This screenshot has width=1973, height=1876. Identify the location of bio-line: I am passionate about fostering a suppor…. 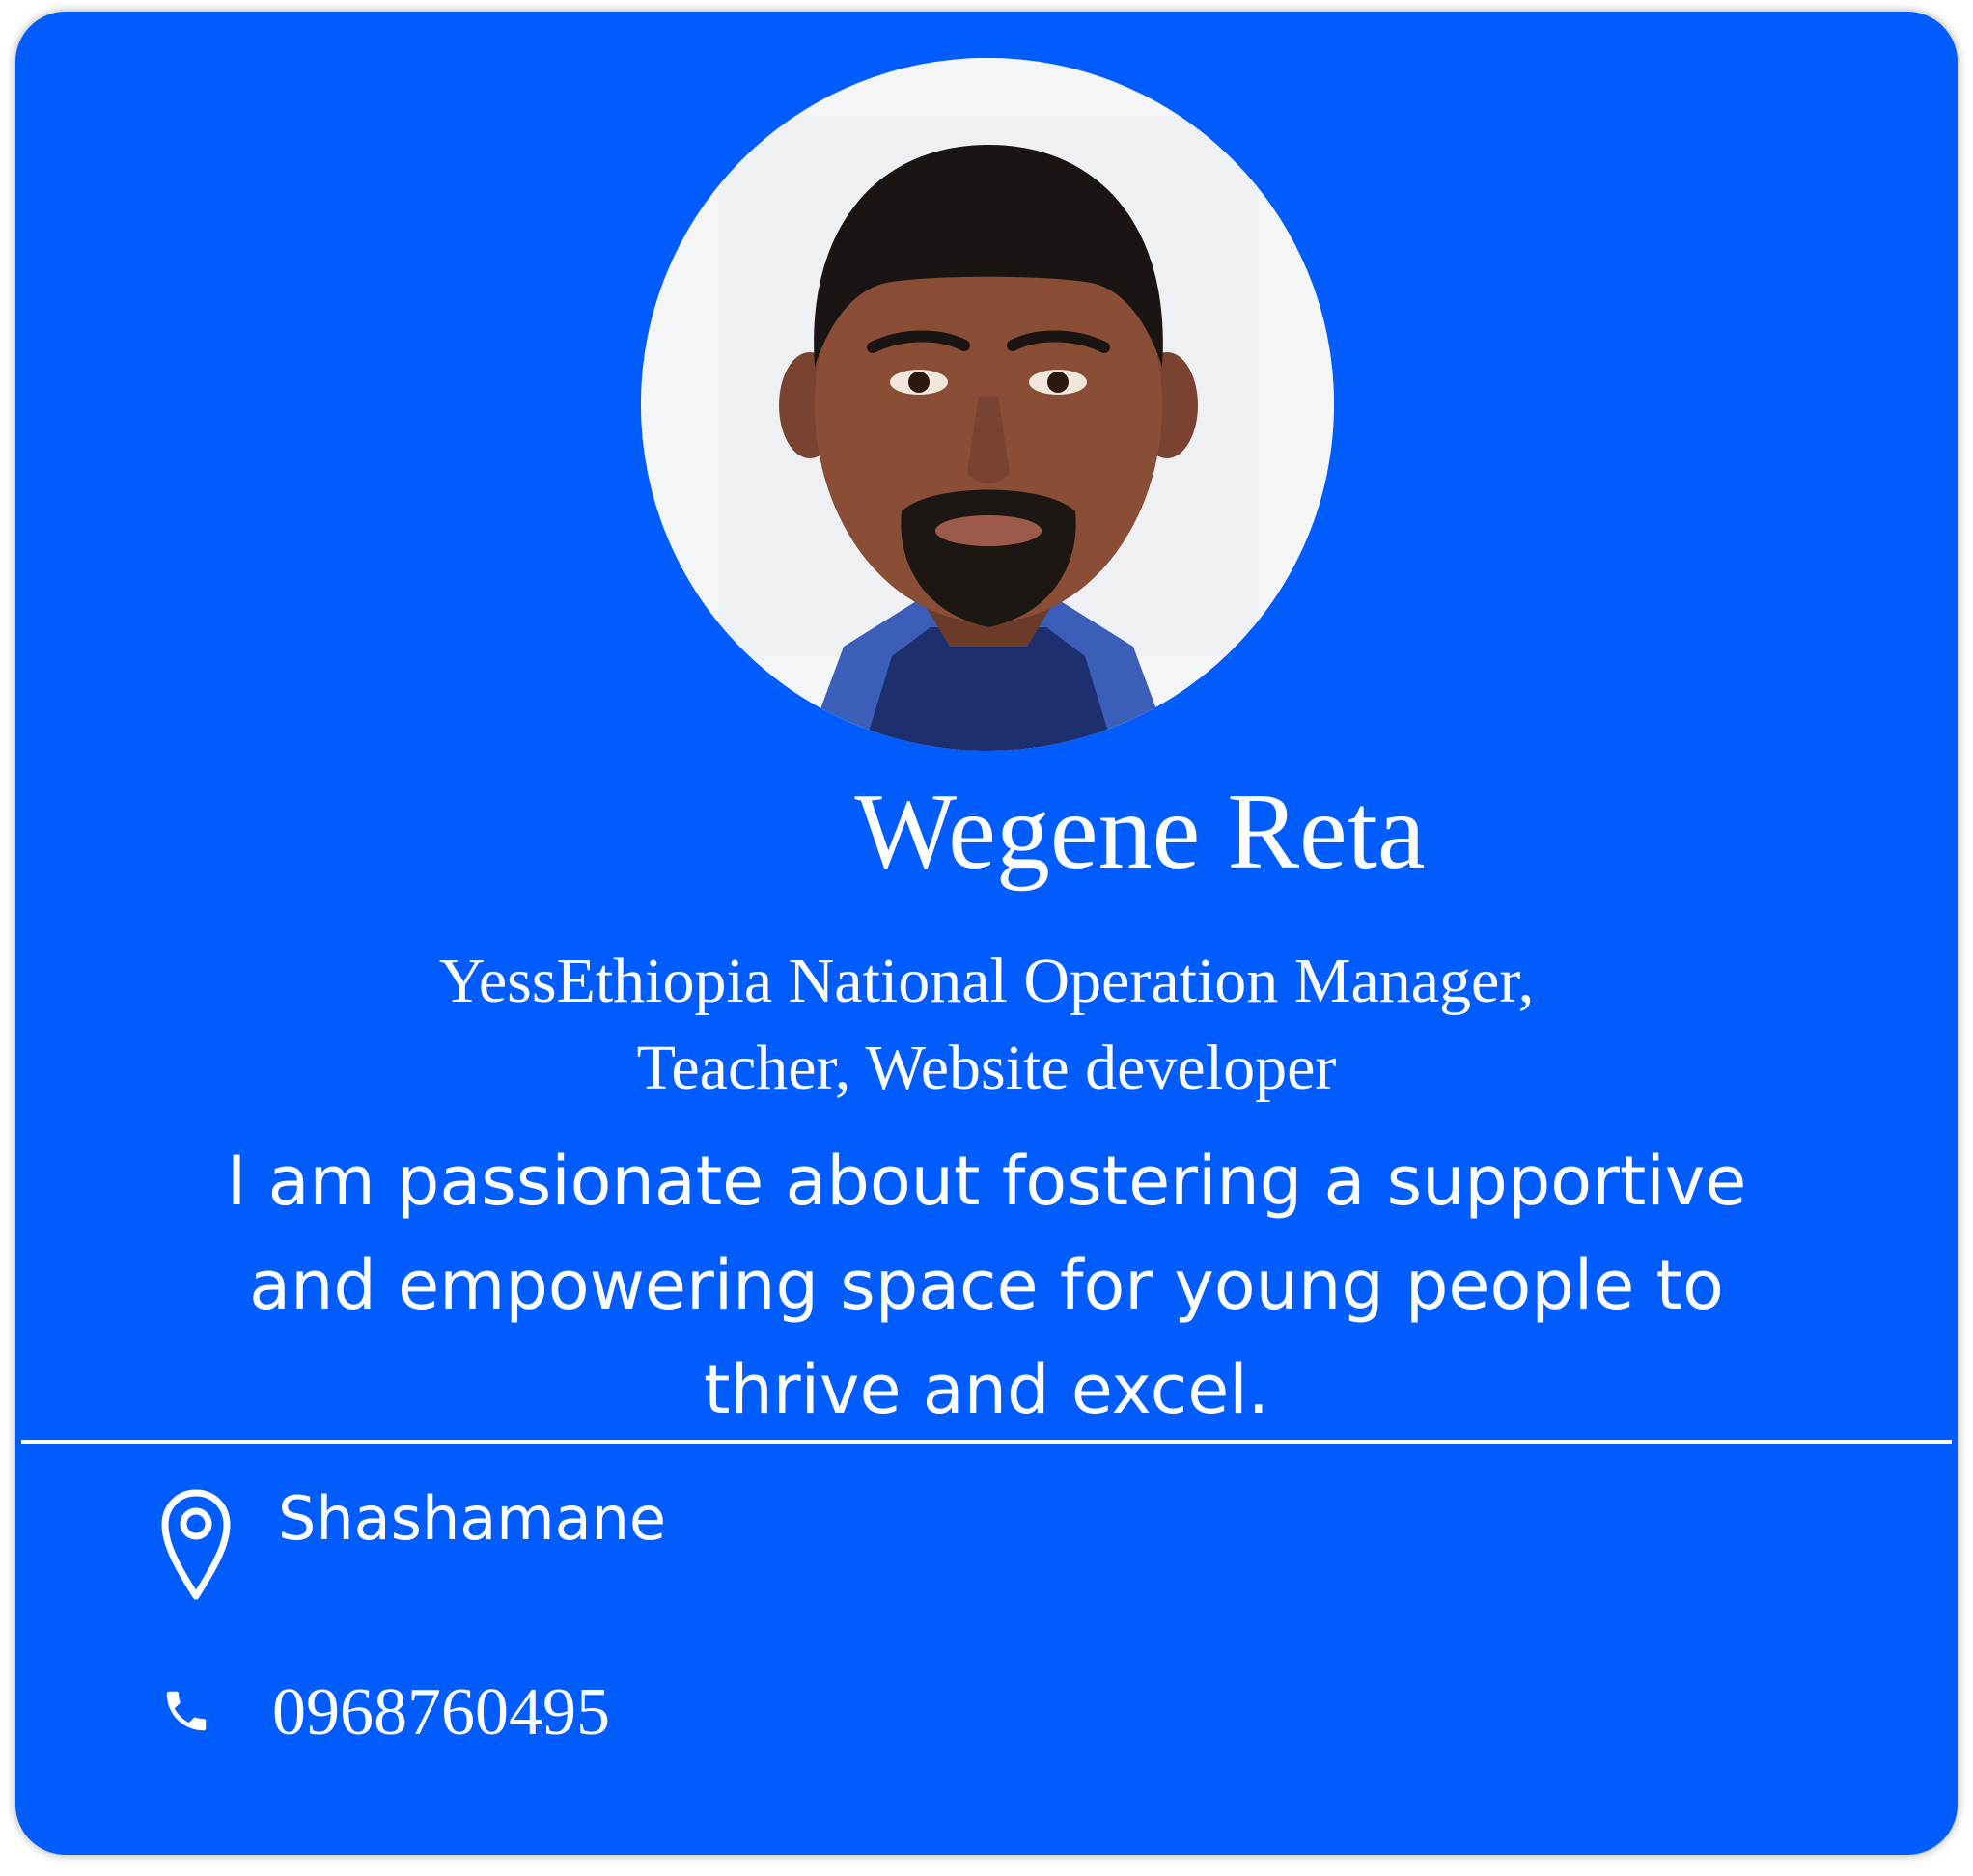
(986, 1181).